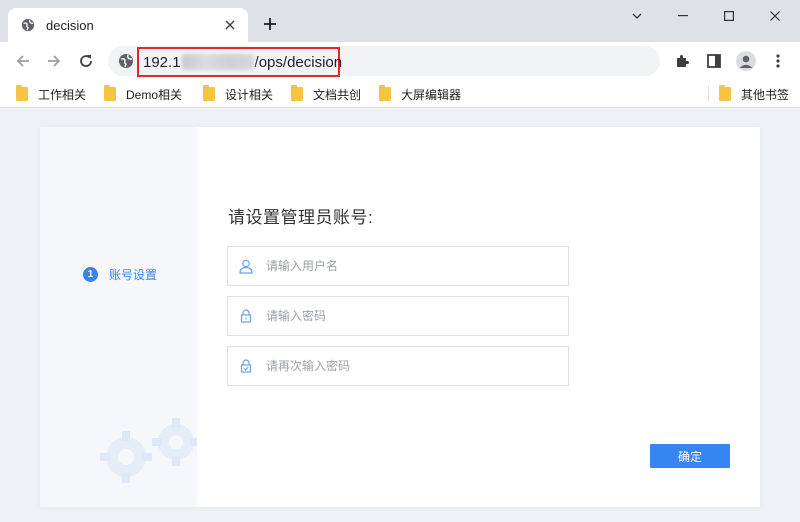  What do you see at coordinates (86, 61) in the screenshot?
I see `reload-icon` at bounding box center [86, 61].